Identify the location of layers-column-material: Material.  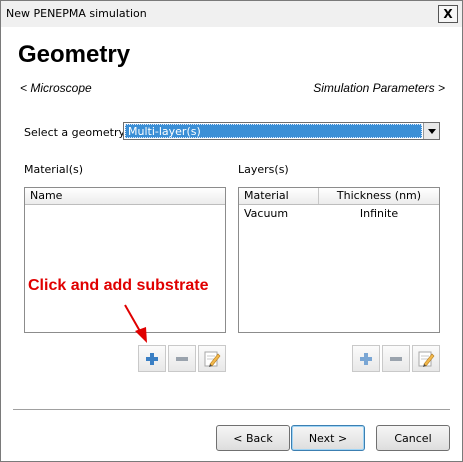
(279, 196).